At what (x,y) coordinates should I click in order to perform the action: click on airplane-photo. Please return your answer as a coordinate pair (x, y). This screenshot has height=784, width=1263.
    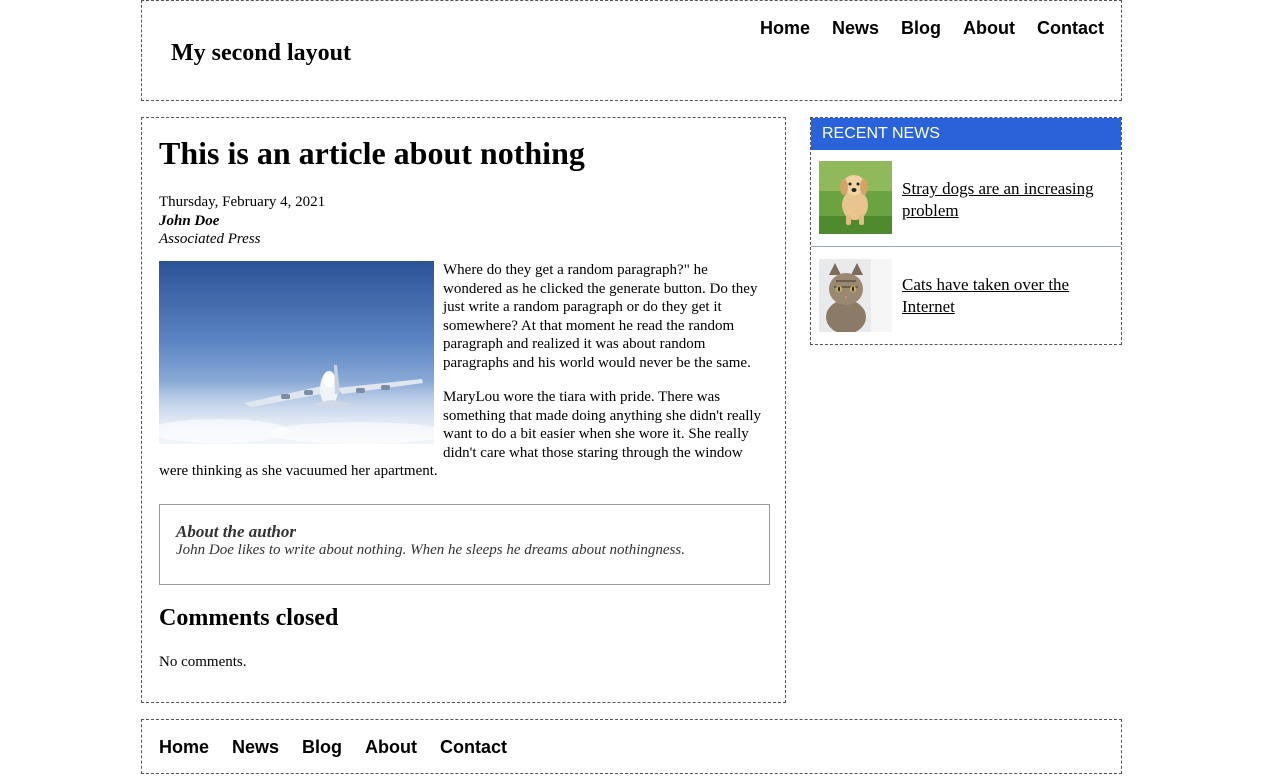
    Looking at the image, I should click on (296, 352).